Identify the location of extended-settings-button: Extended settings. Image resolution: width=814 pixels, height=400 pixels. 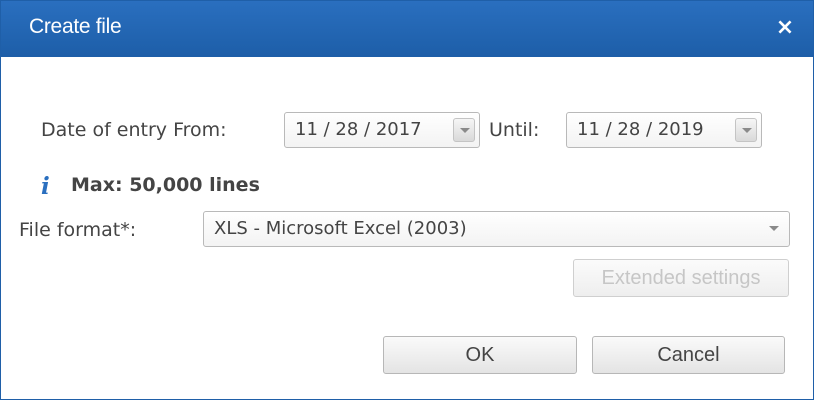
(681, 278).